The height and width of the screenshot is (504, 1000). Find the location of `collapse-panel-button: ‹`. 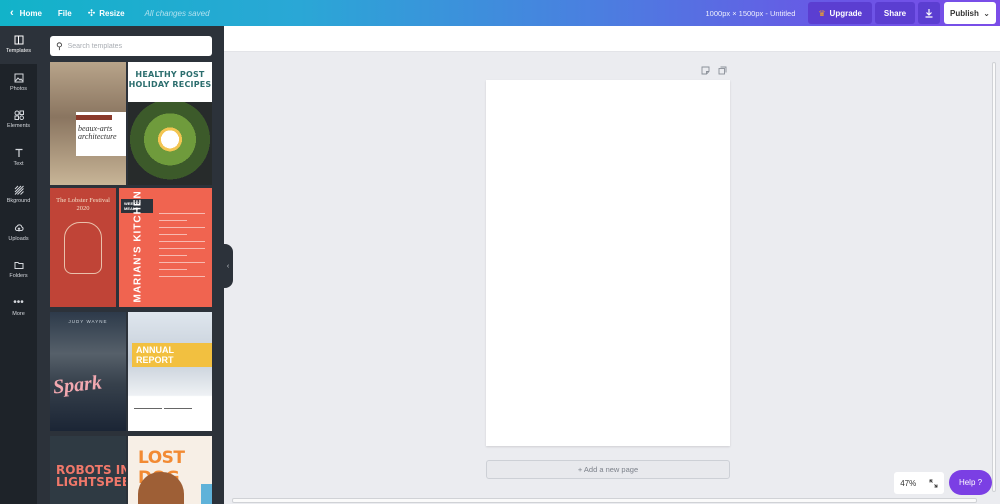

collapse-panel-button: ‹ is located at coordinates (228, 266).